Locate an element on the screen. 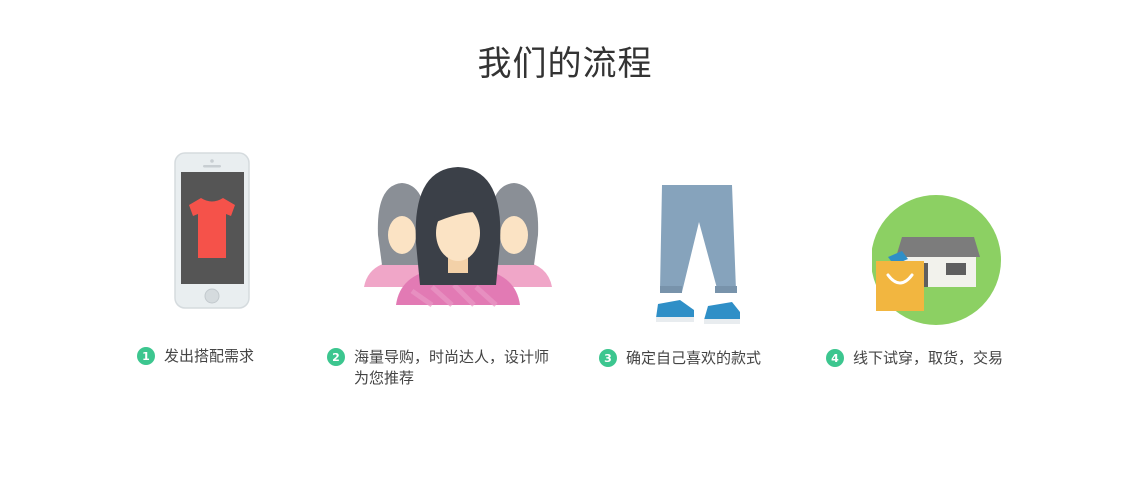  stylists-icon is located at coordinates (458, 237).